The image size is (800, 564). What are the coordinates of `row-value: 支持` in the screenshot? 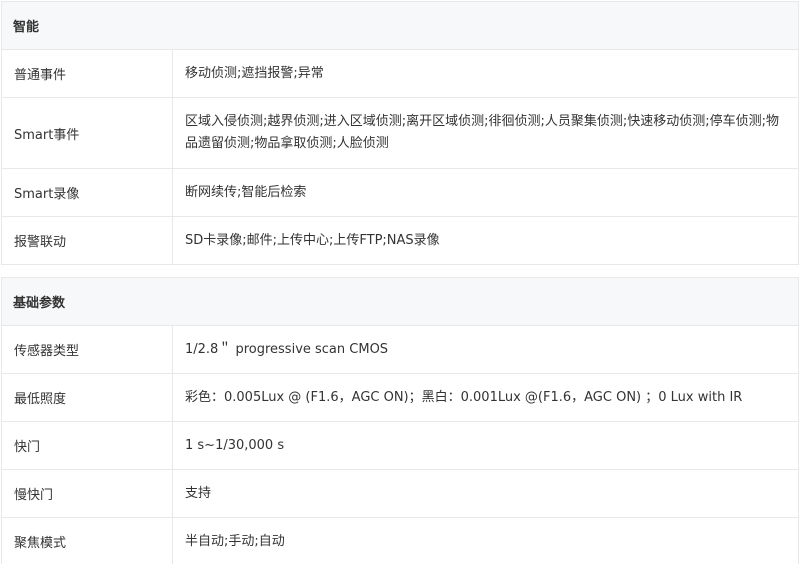 It's located at (485, 493).